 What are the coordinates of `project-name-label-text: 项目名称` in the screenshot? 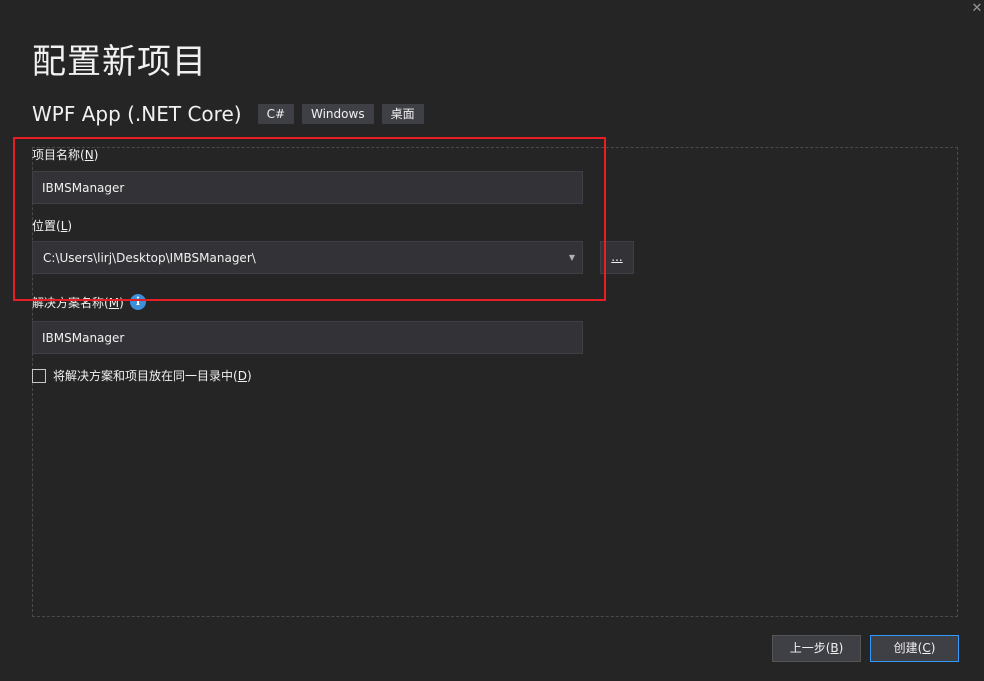 It's located at (56, 155).